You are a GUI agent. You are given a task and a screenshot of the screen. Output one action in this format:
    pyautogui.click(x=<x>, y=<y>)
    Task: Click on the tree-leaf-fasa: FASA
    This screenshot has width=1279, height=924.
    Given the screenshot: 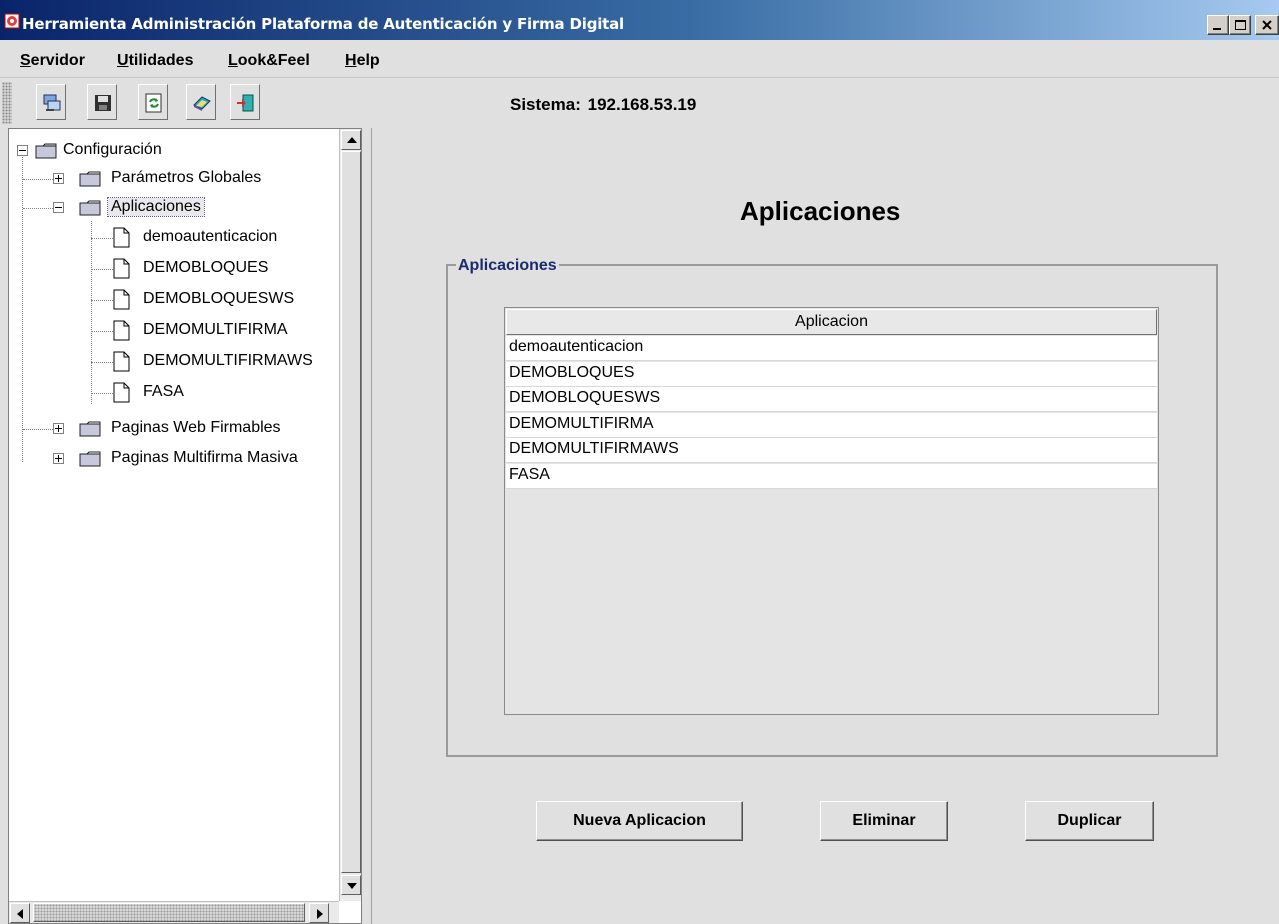 What is the action you would take?
    pyautogui.click(x=216, y=393)
    